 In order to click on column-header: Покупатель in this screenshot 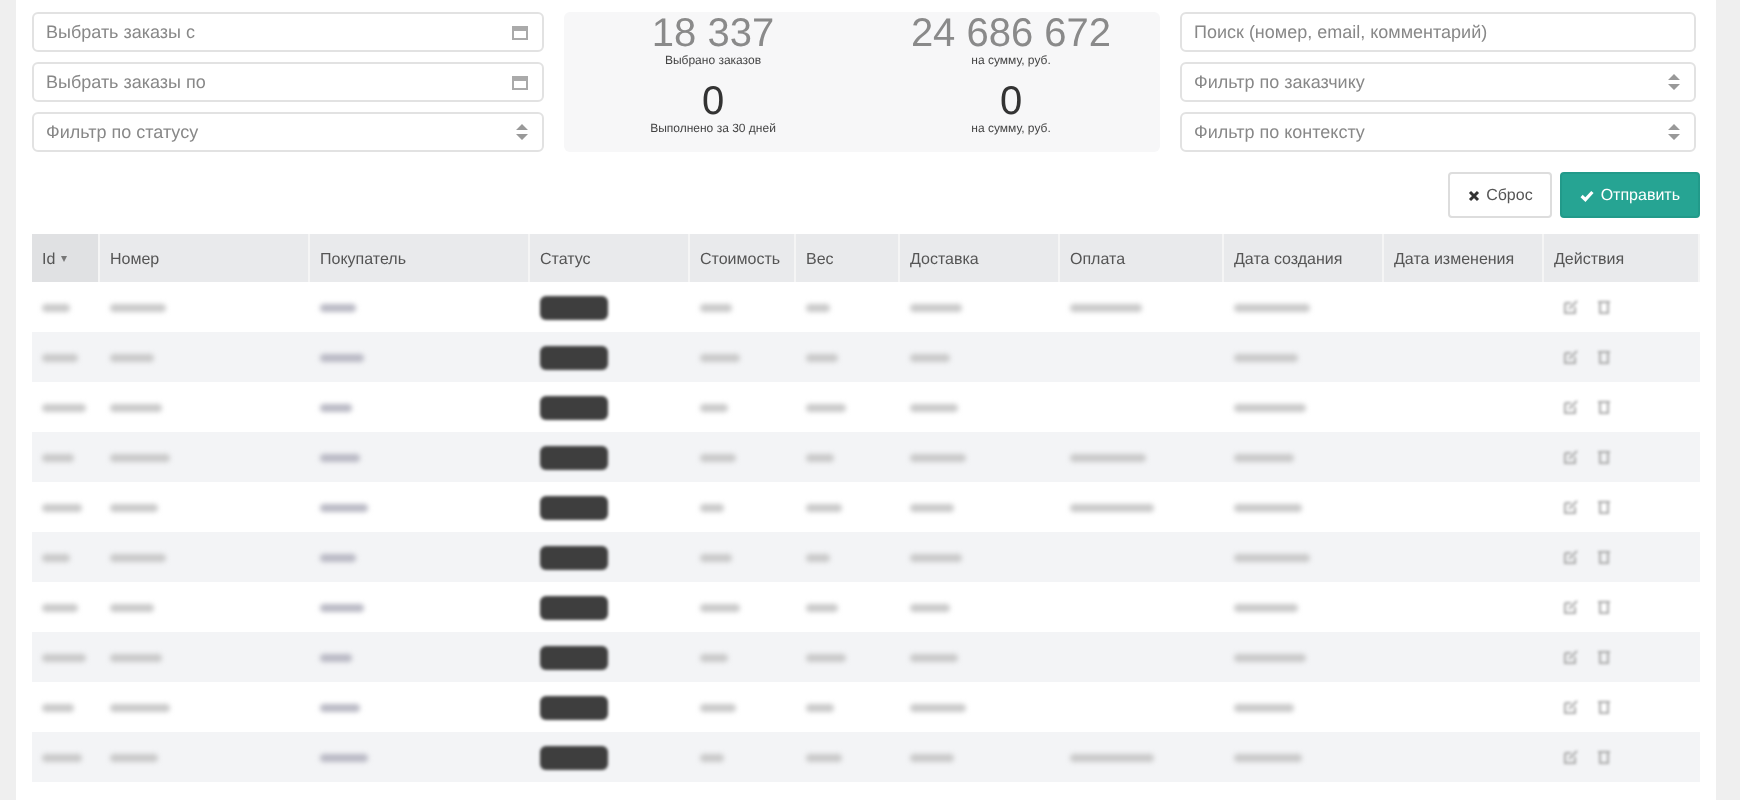, I will do `click(363, 258)`.